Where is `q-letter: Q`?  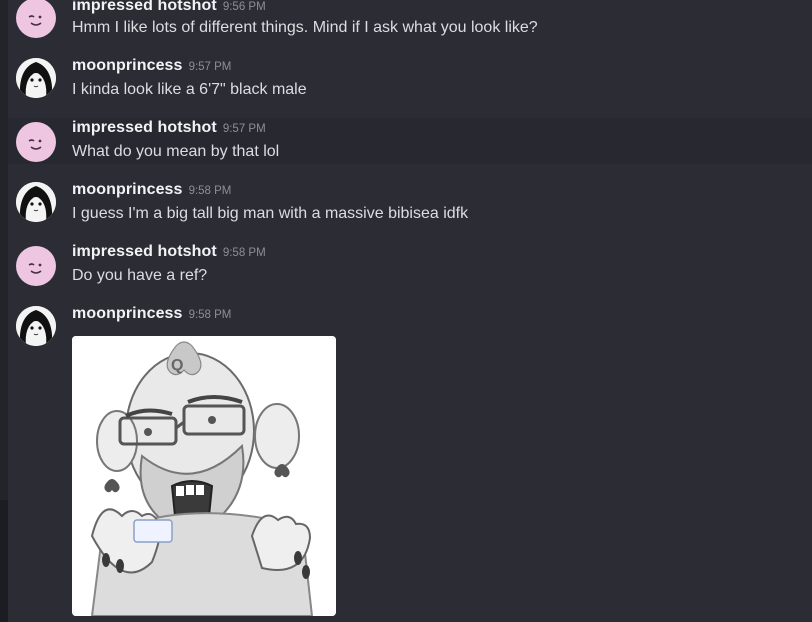
q-letter: Q is located at coordinates (177, 365).